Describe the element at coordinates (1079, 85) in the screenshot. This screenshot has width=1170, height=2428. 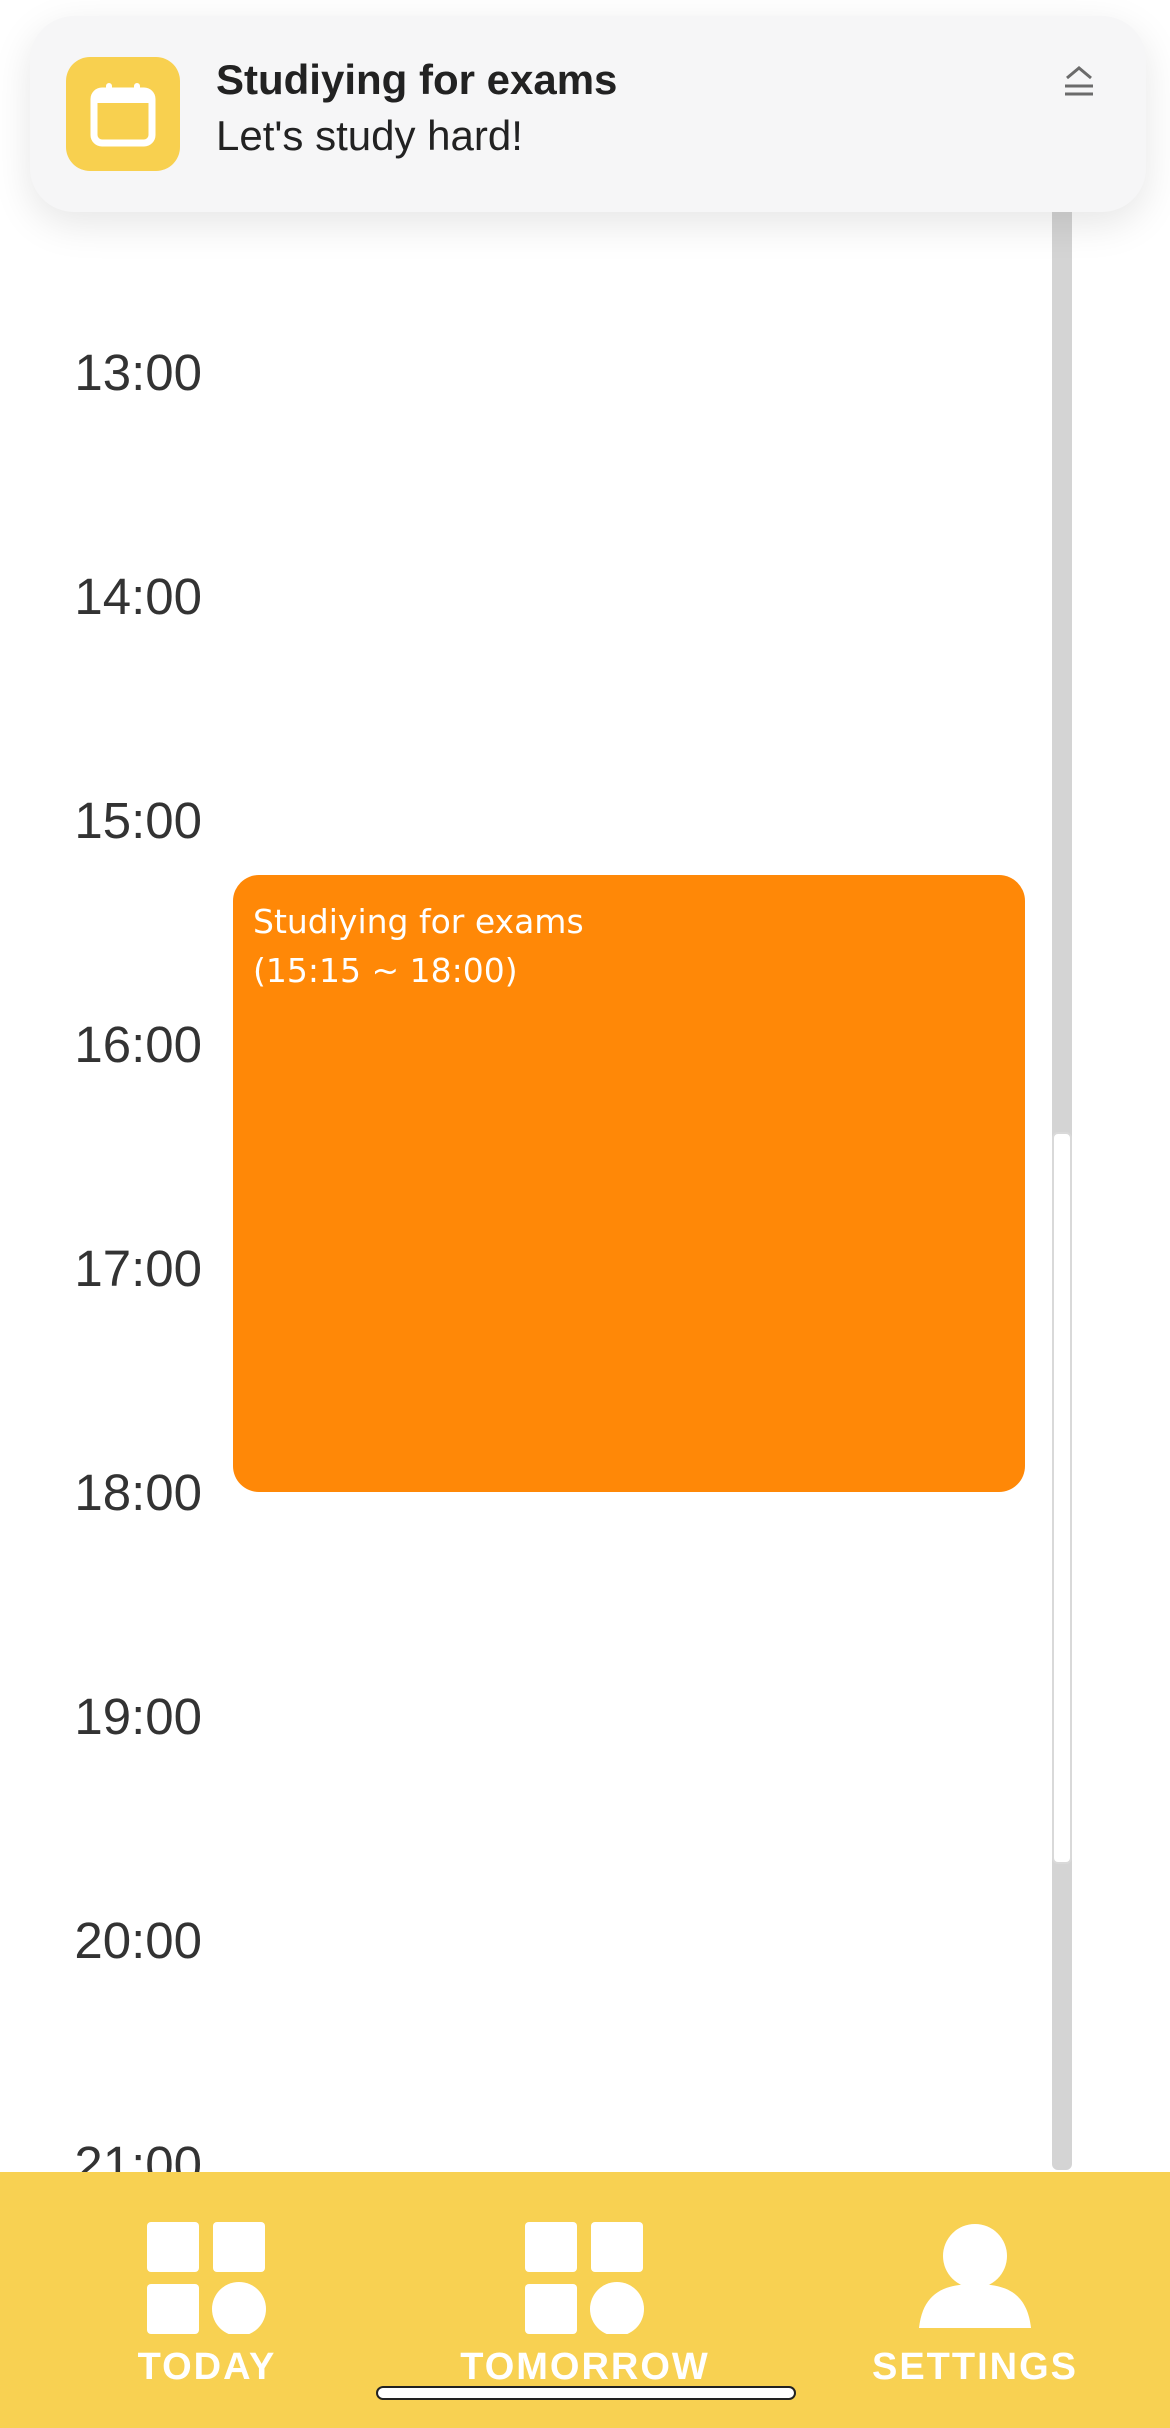
I see `collapse-icon` at that location.